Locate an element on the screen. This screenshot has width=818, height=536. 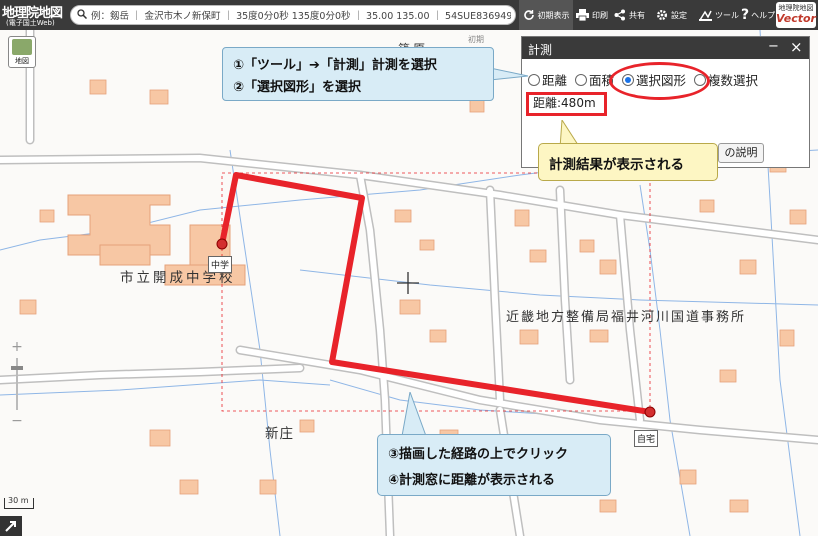
initial-view-label: 初期表示 is located at coordinates (553, 15).